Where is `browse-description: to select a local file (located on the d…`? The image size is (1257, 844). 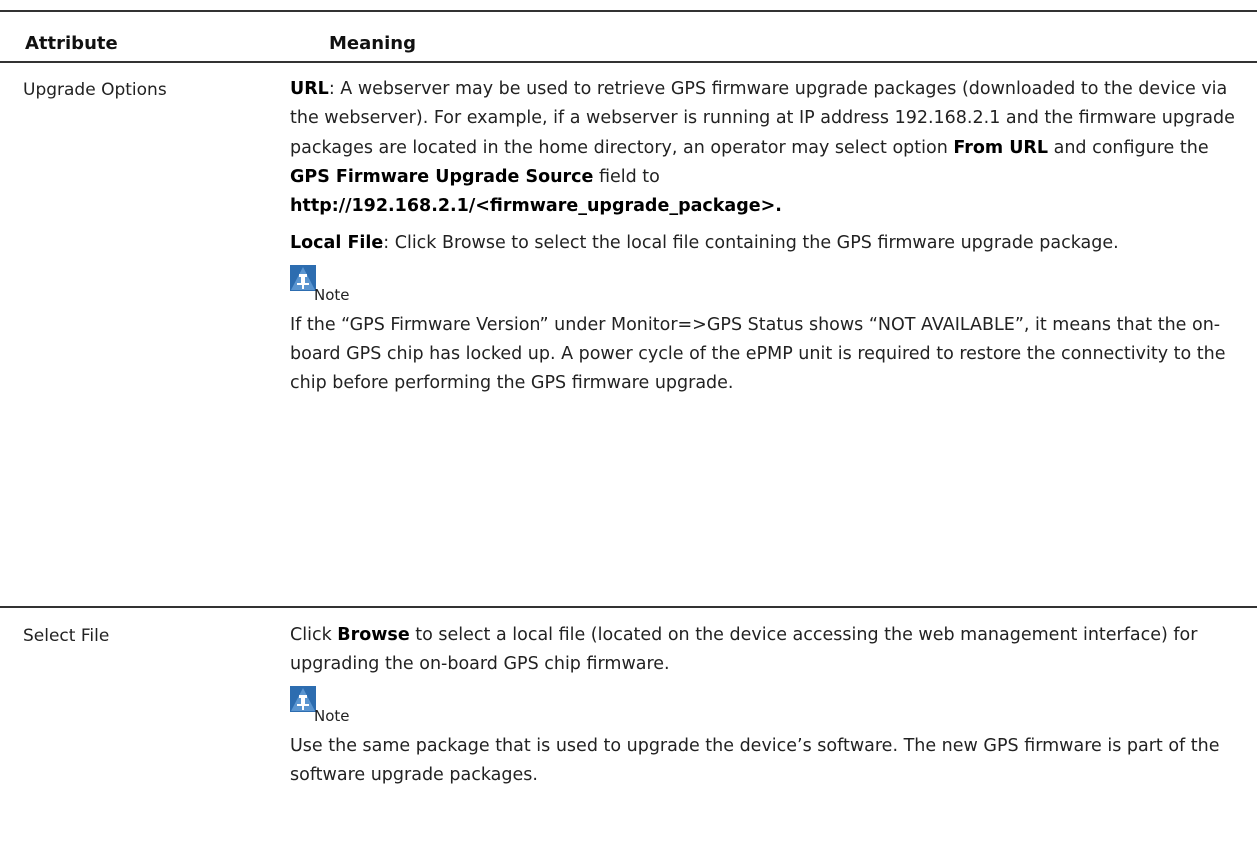
browse-description: to select a local file (located on the d… is located at coordinates (744, 650).